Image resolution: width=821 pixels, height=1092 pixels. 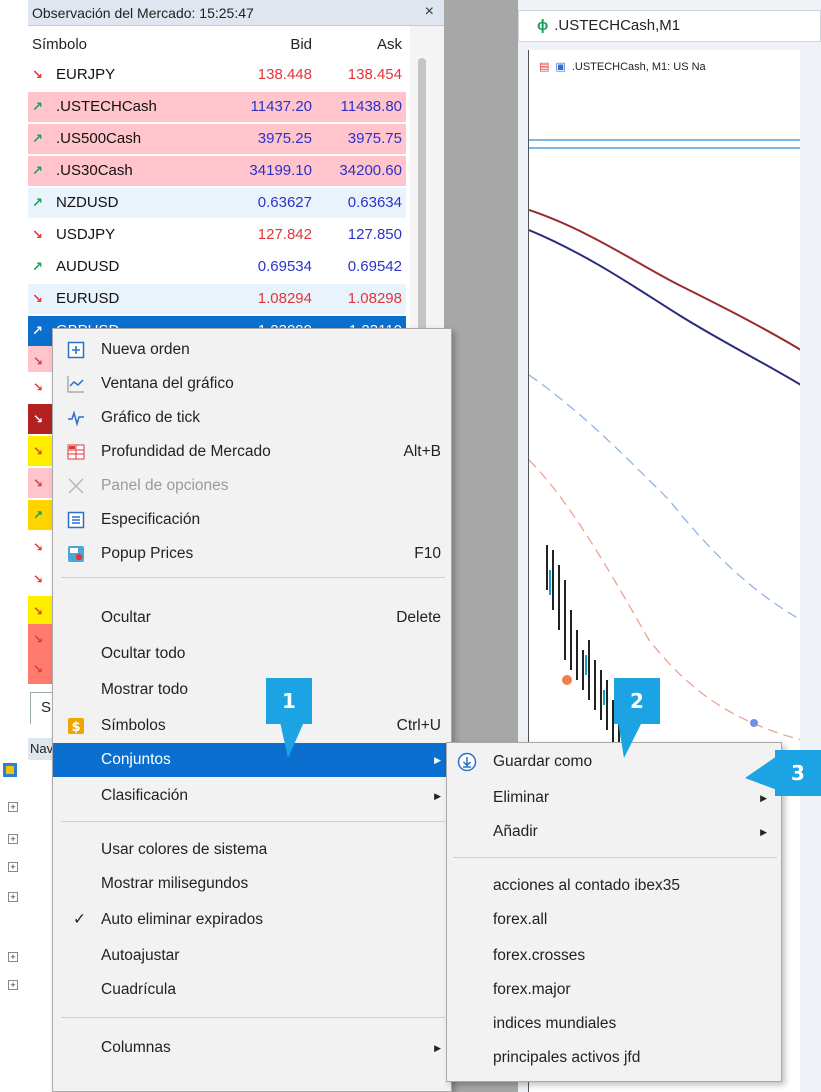 I want to click on submenu-item-delete: Eliminar ▶, so click(x=614, y=798).